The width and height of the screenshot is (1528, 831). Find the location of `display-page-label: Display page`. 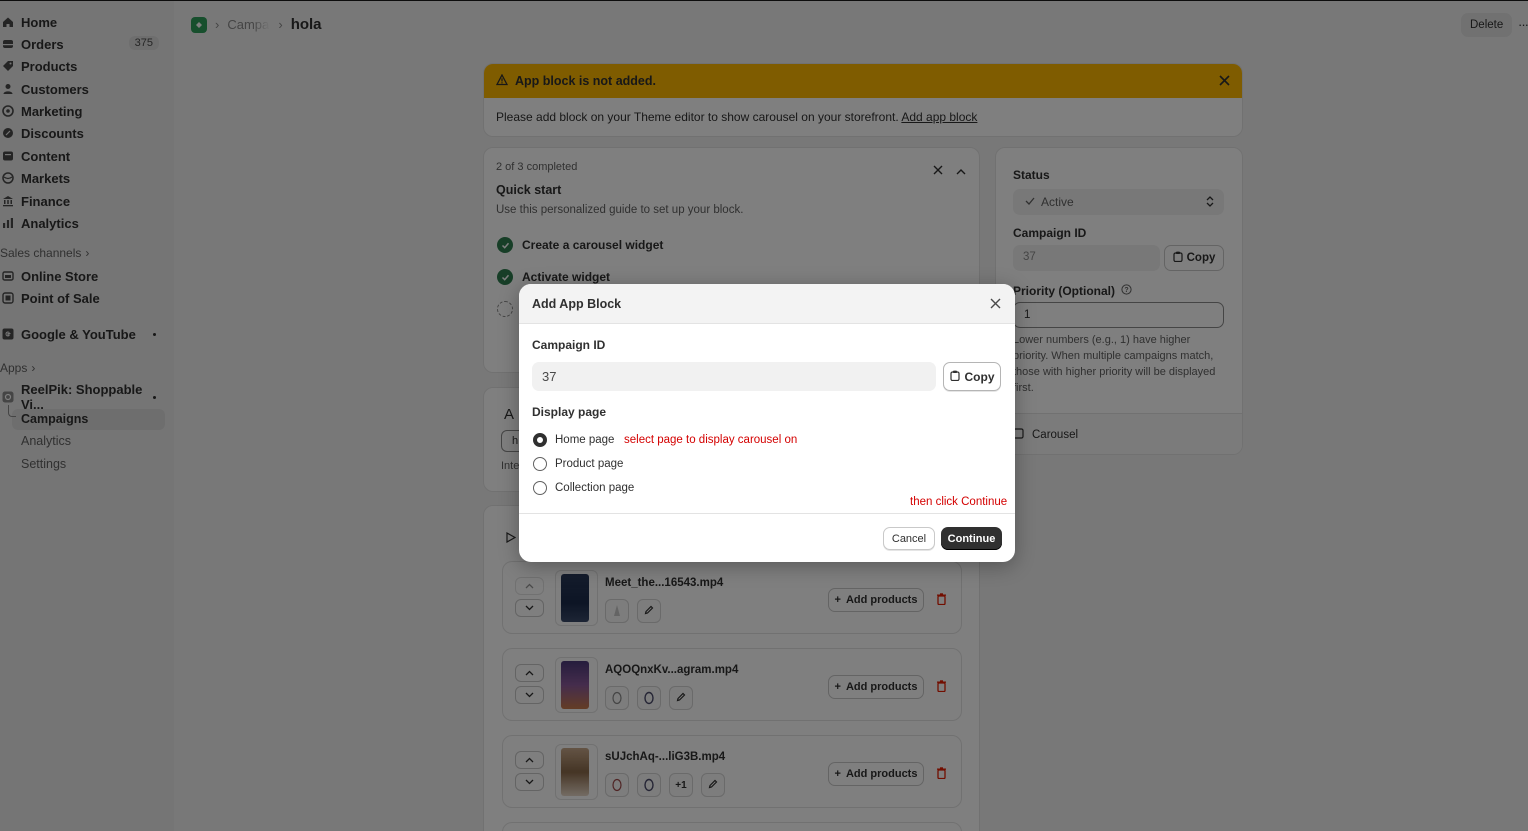

display-page-label: Display page is located at coordinates (569, 412).